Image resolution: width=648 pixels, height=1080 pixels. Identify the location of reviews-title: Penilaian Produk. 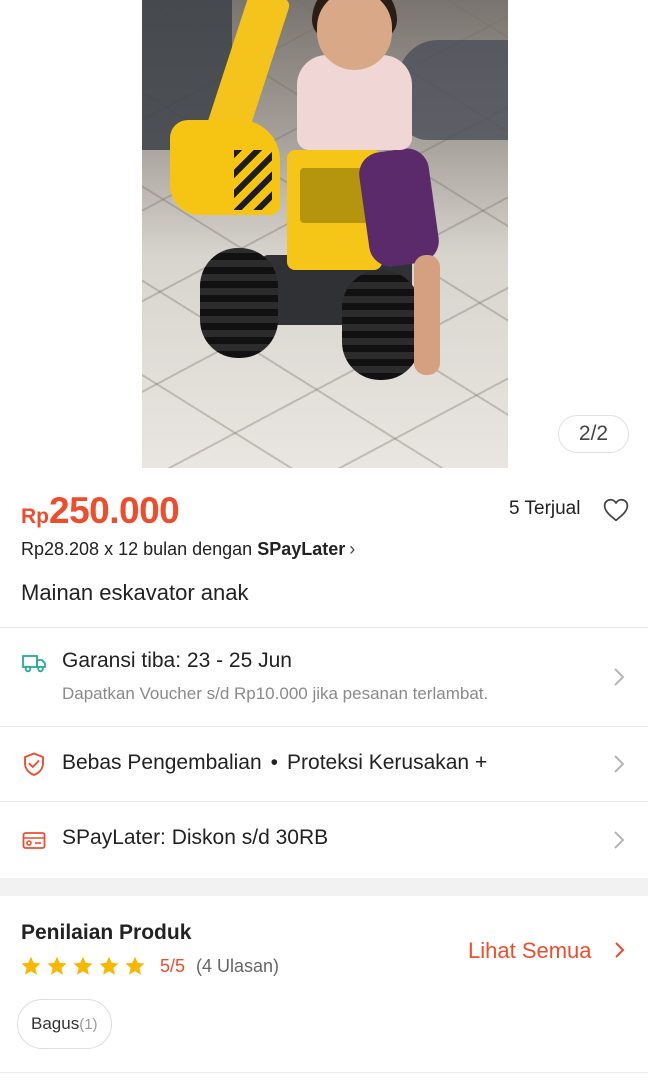
(106, 932).